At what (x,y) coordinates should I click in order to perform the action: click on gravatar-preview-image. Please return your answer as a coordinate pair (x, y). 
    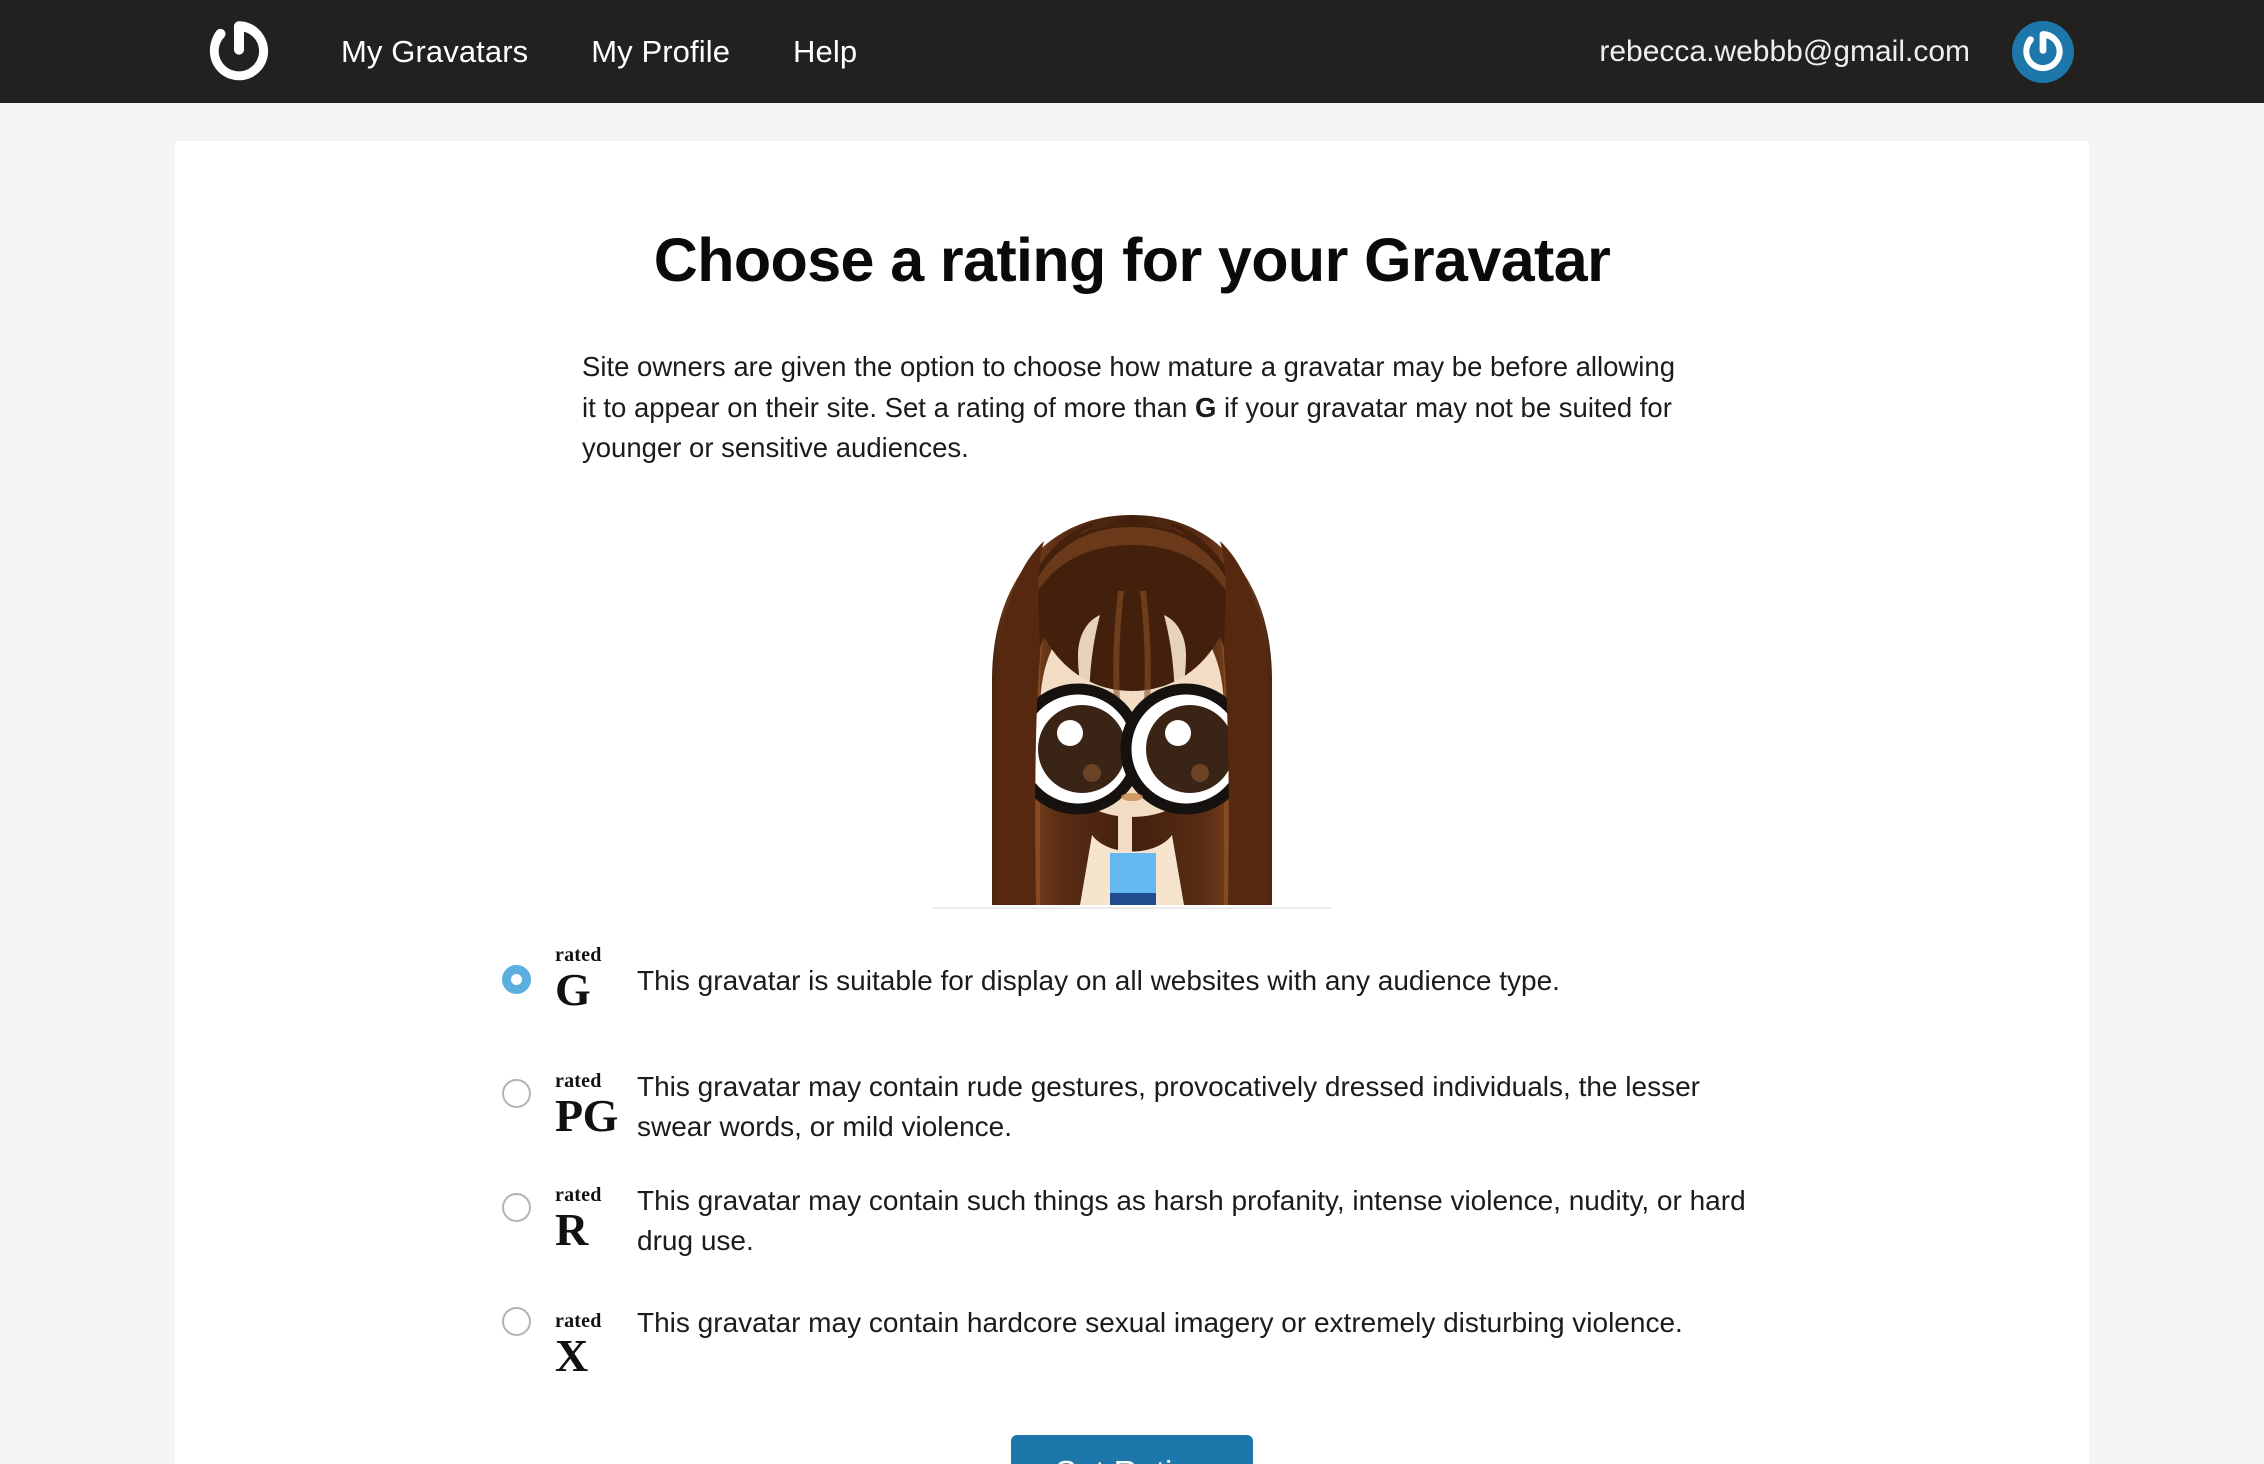
    Looking at the image, I should click on (1132, 707).